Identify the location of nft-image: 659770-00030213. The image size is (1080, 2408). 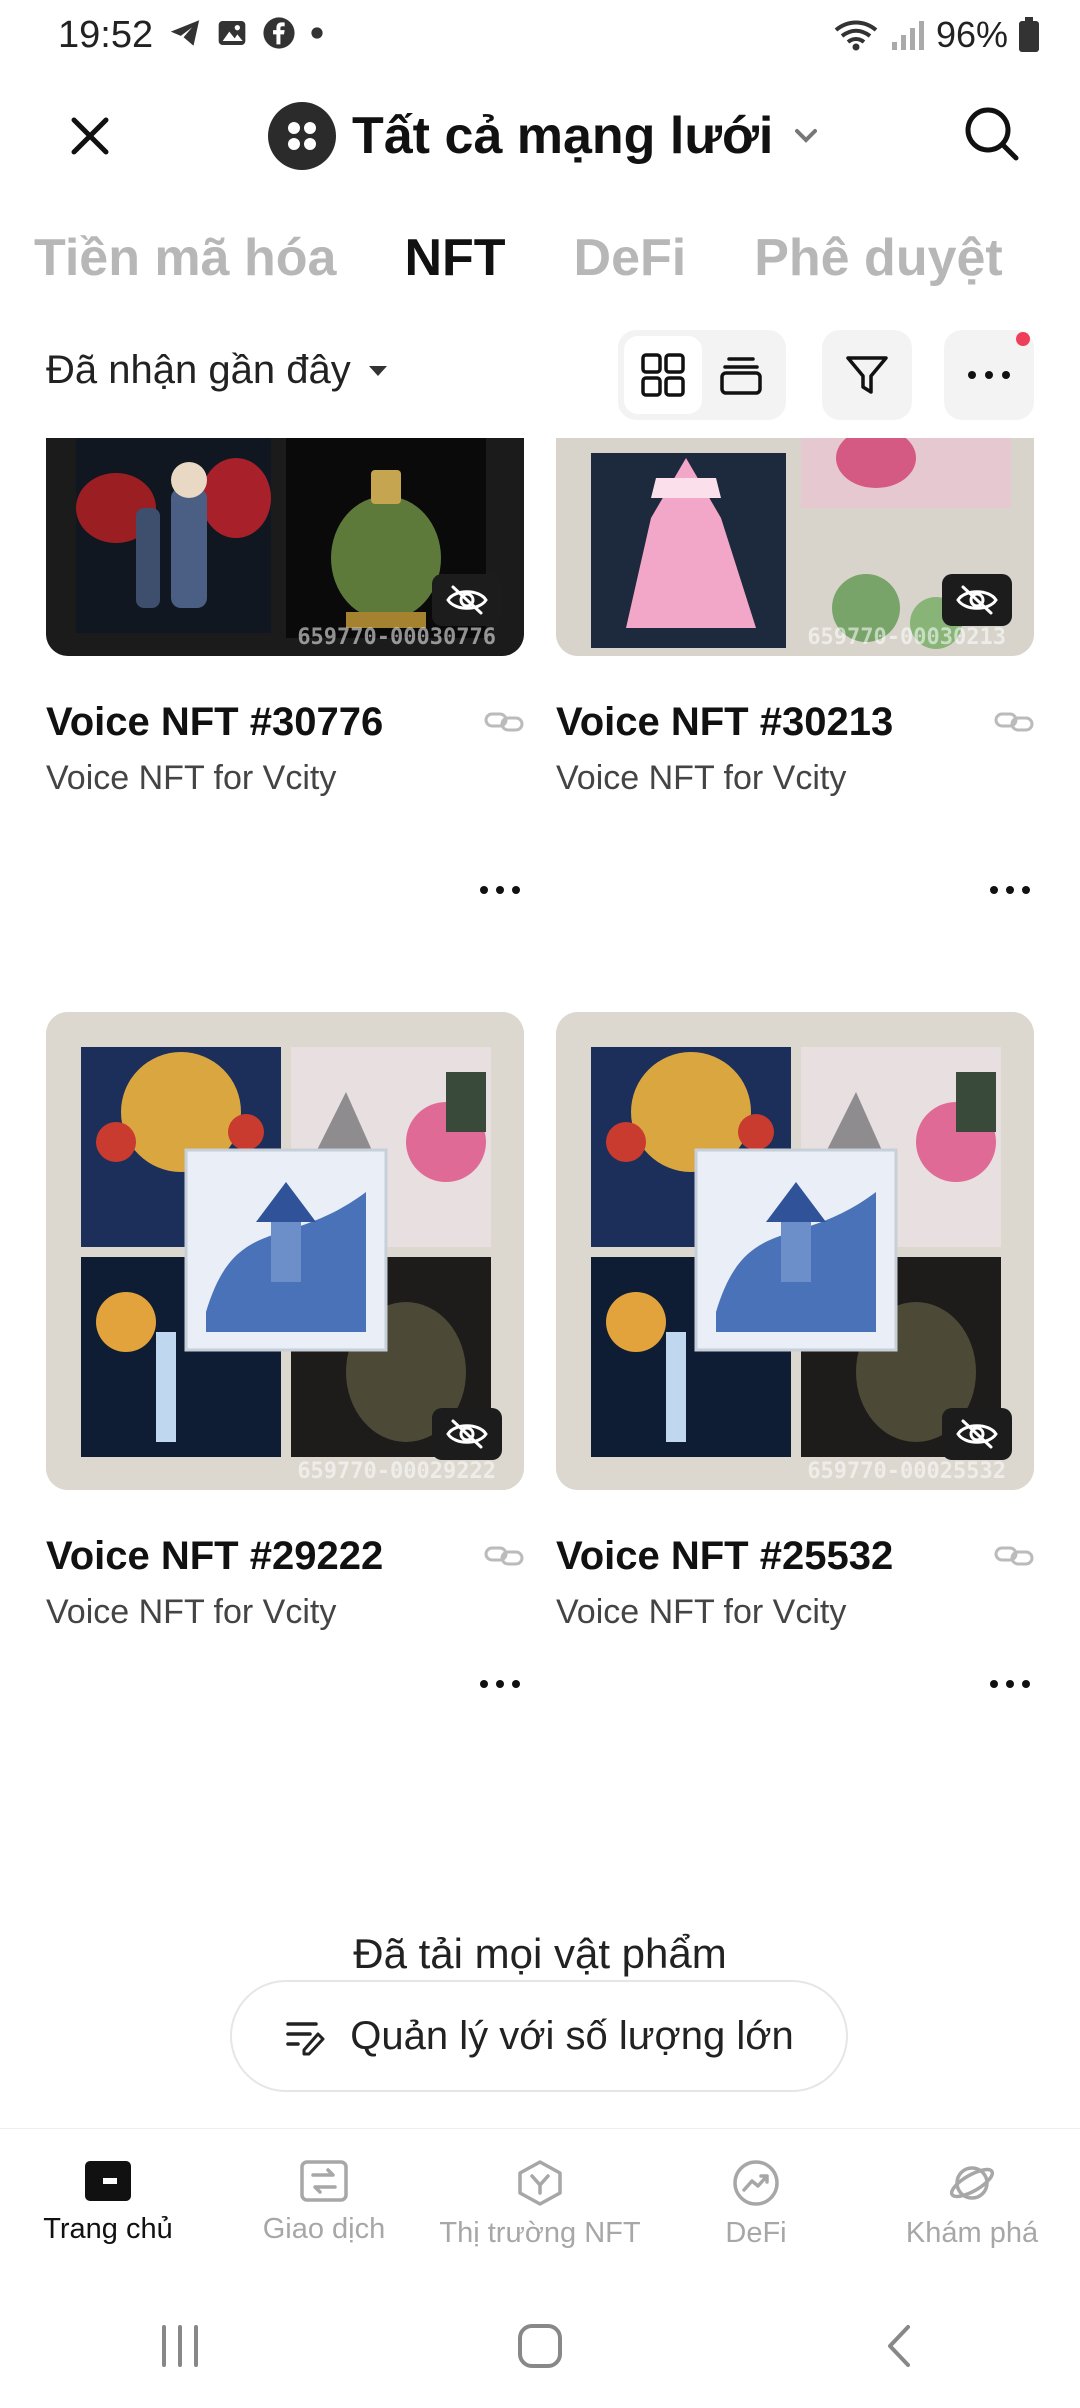
(795, 547).